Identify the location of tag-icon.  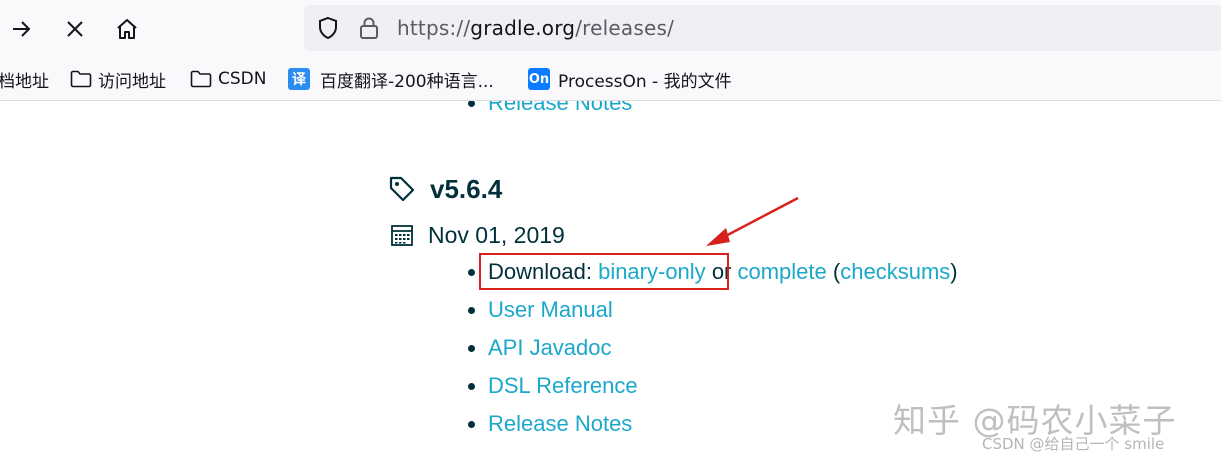
(402, 189).